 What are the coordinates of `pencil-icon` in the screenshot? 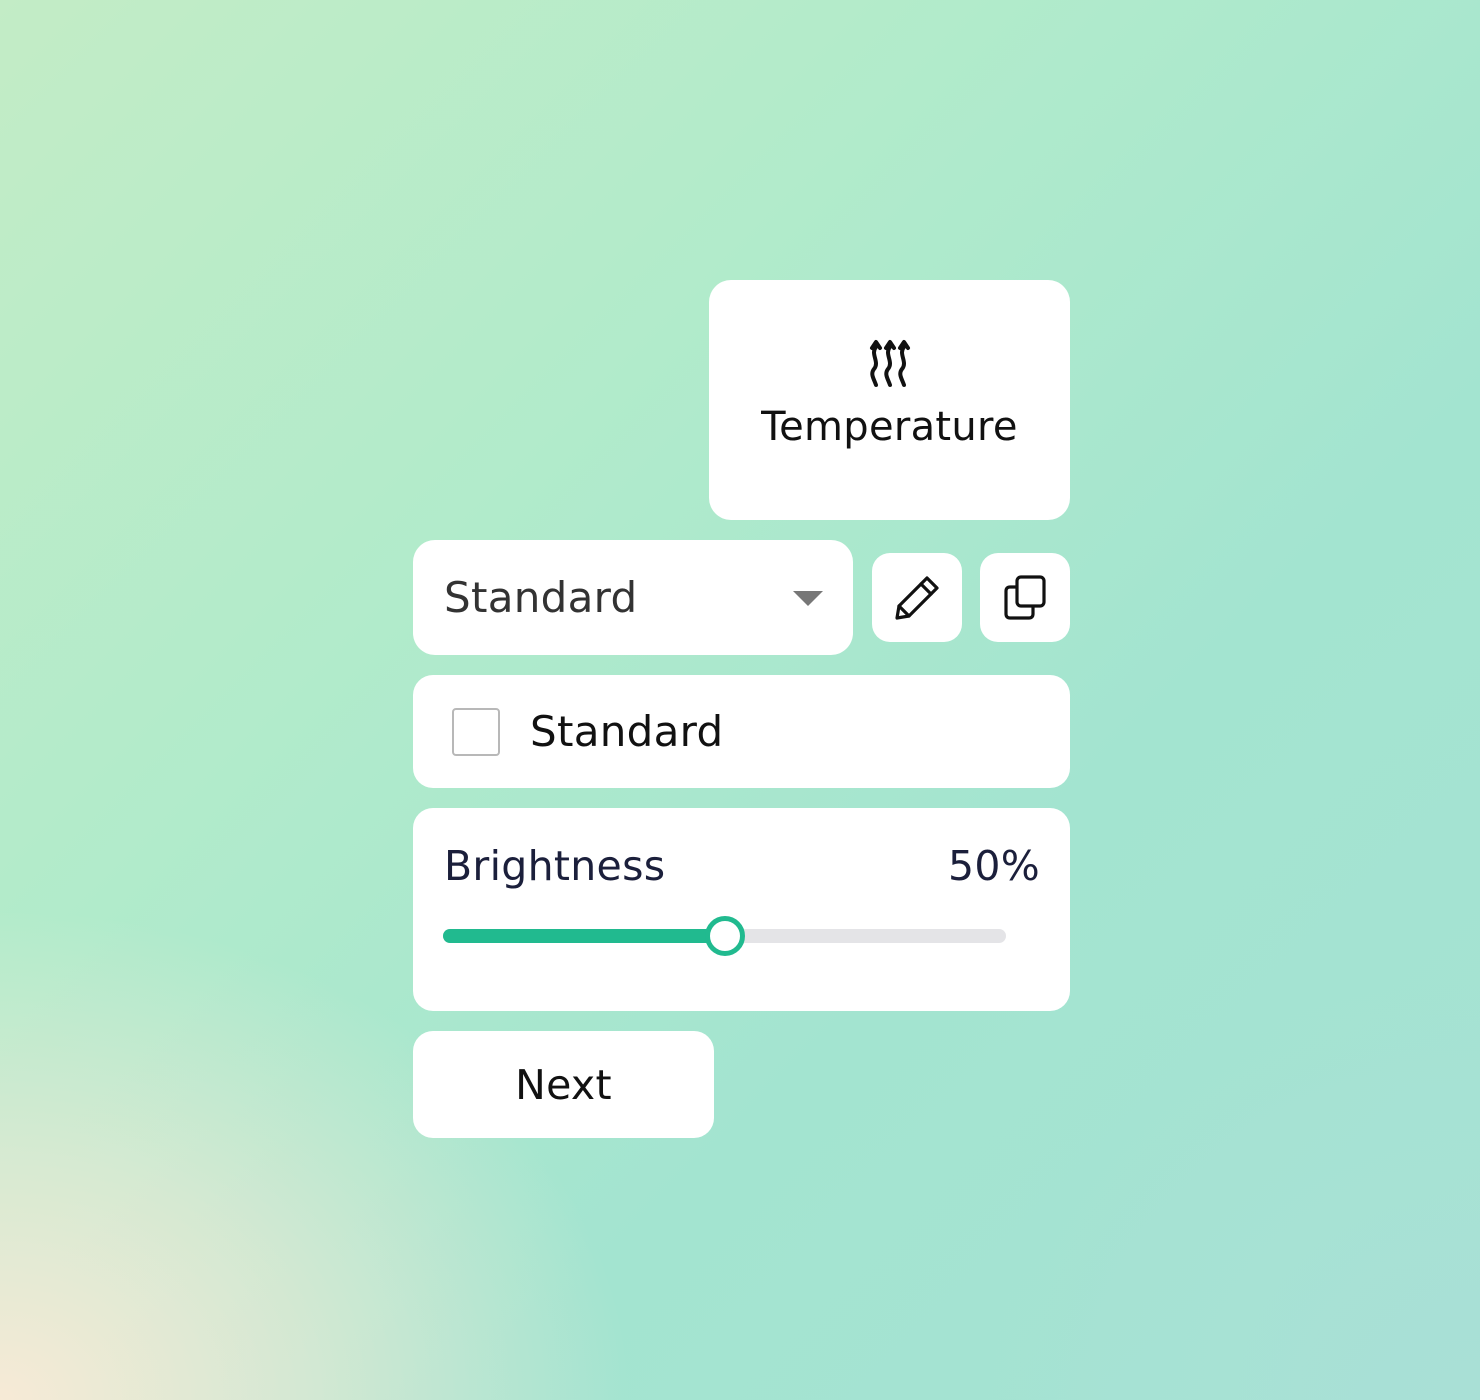 It's located at (917, 597).